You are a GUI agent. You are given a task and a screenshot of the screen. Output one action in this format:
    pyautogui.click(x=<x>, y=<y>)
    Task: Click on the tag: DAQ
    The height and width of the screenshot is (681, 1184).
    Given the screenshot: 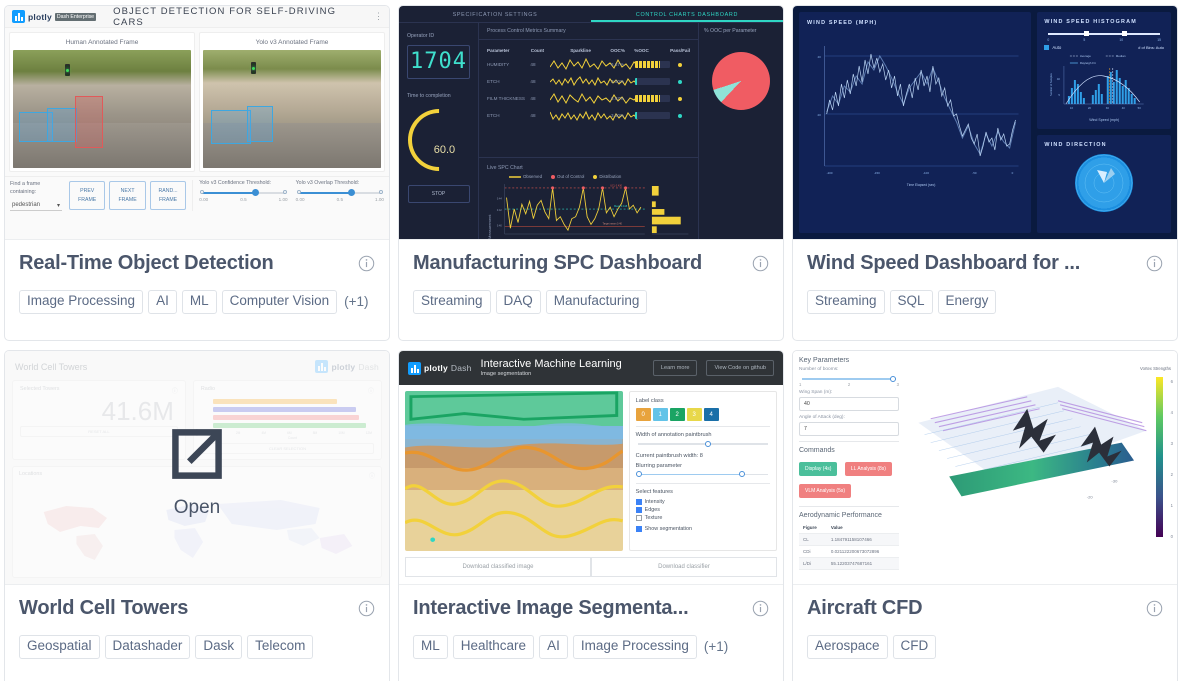 What is the action you would take?
    pyautogui.click(x=518, y=302)
    